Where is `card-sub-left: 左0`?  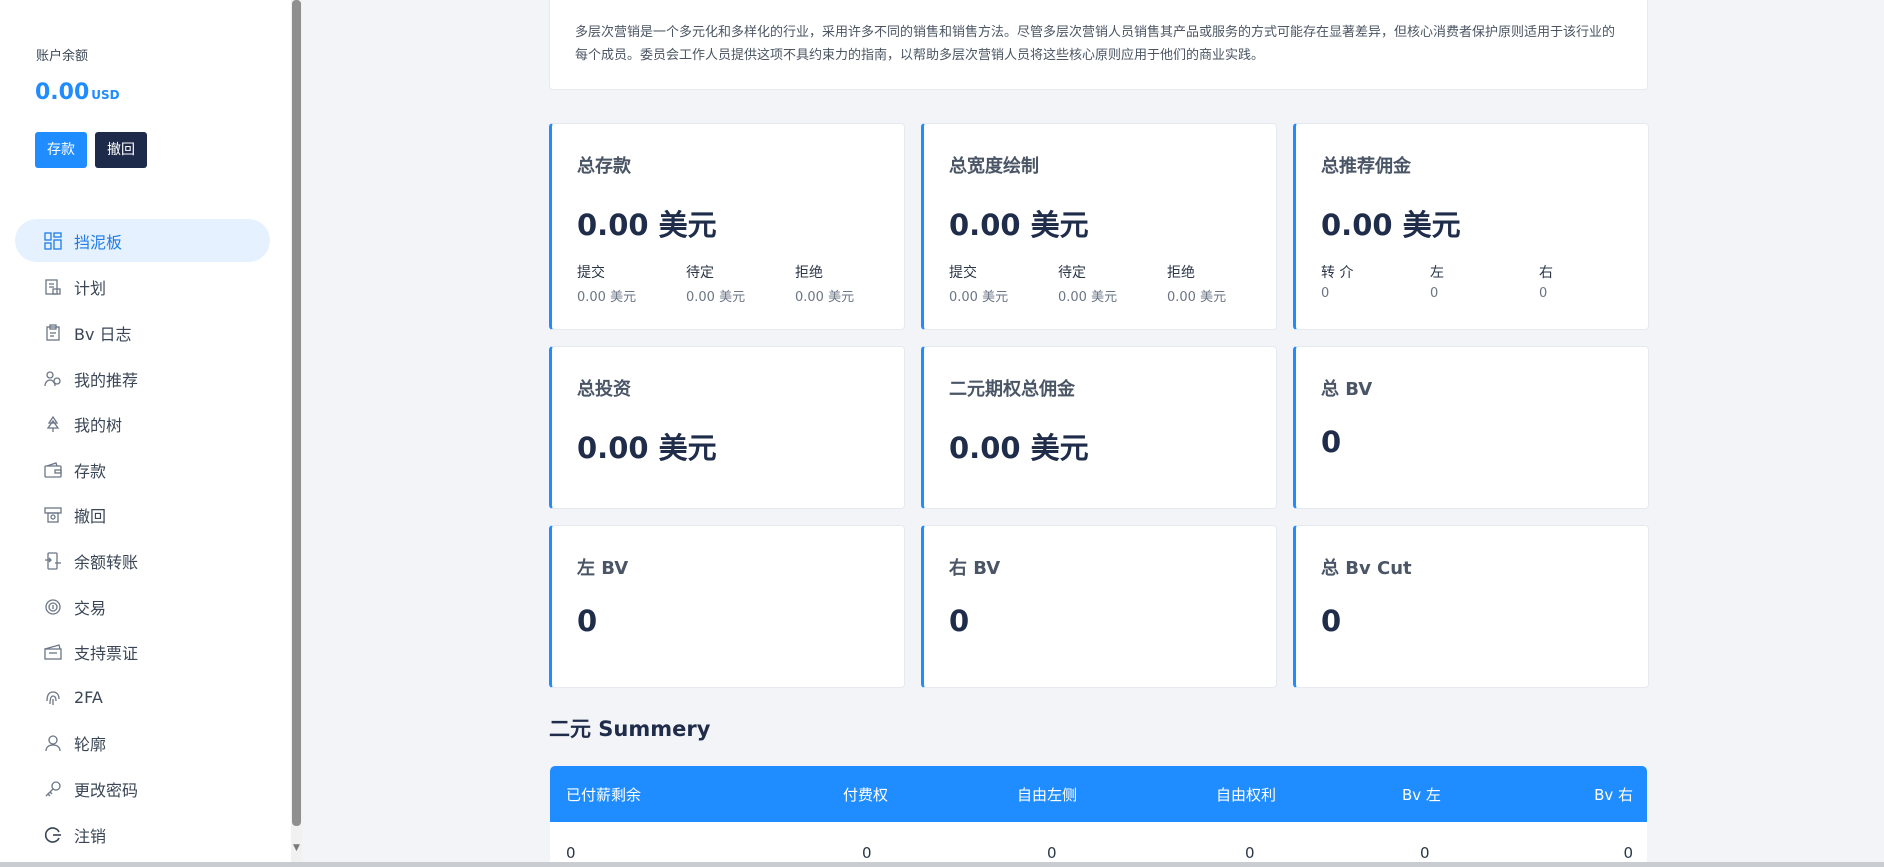 card-sub-left: 左0 is located at coordinates (1480, 281).